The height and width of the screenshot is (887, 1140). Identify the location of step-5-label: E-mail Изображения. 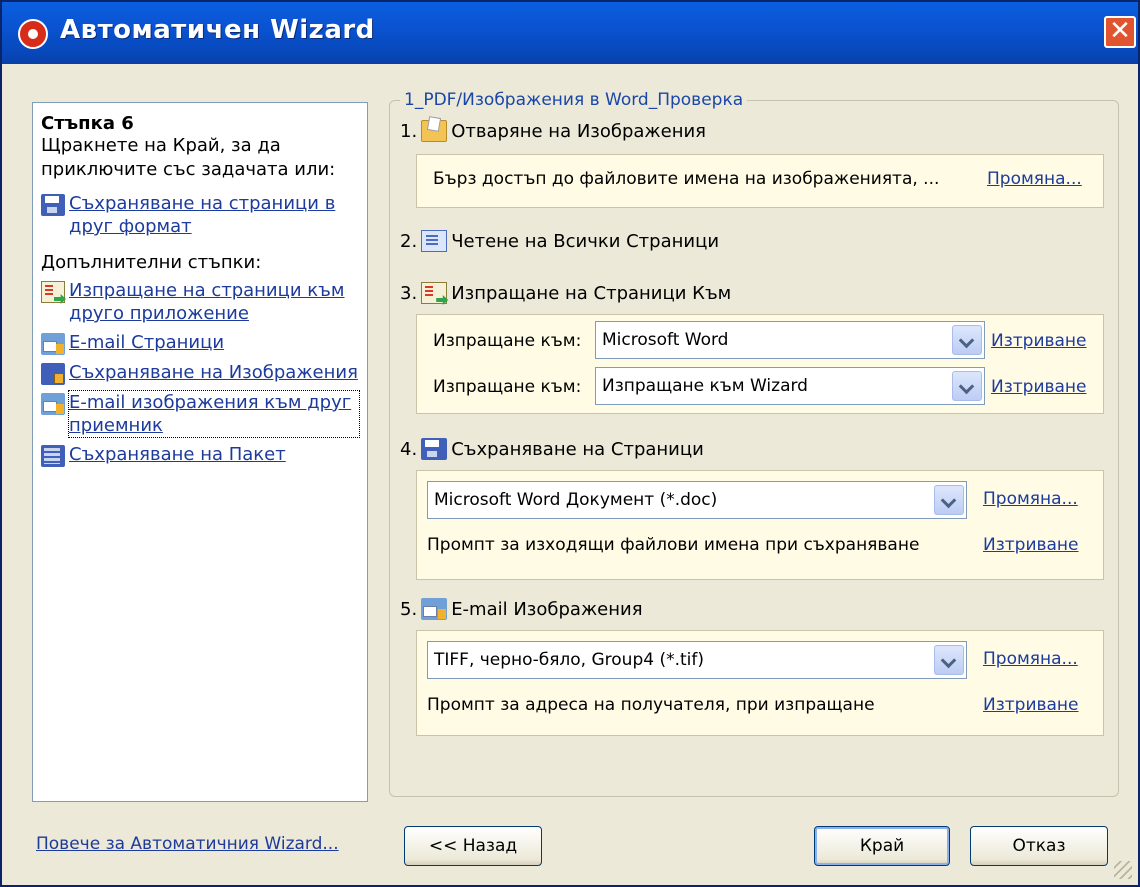
(547, 609).